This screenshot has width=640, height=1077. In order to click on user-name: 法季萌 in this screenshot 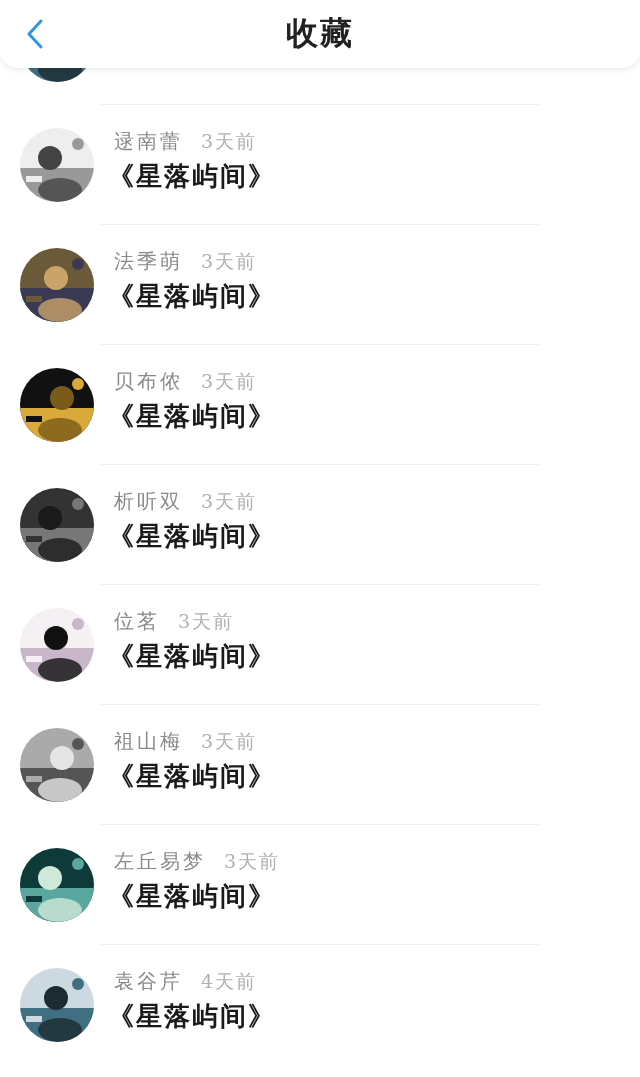, I will do `click(148, 261)`.